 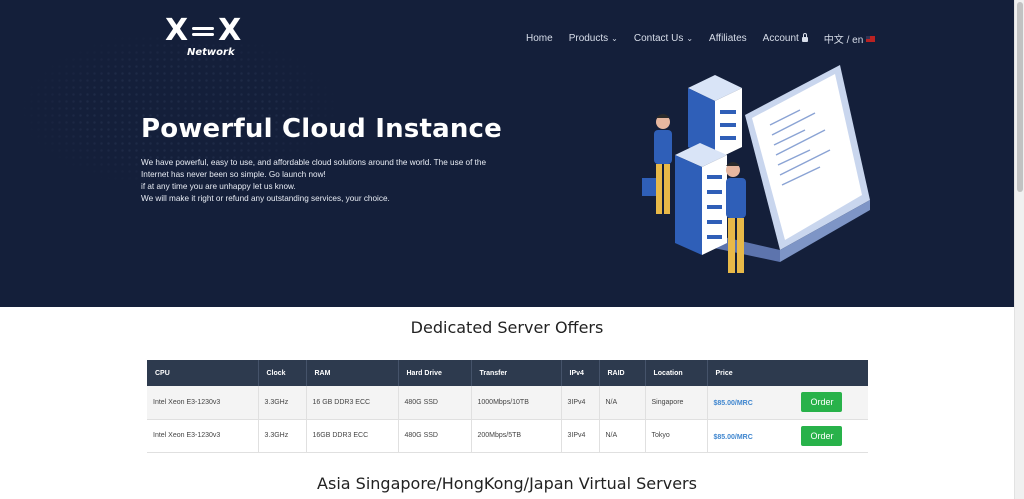 I want to click on nav-language: 中文 / en, so click(x=850, y=38).